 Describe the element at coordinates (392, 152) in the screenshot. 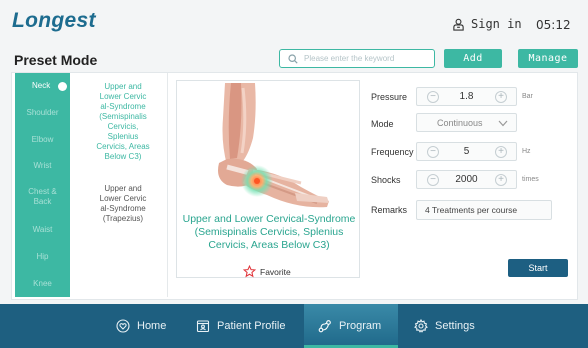

I see `frequency-label: Frequency` at that location.